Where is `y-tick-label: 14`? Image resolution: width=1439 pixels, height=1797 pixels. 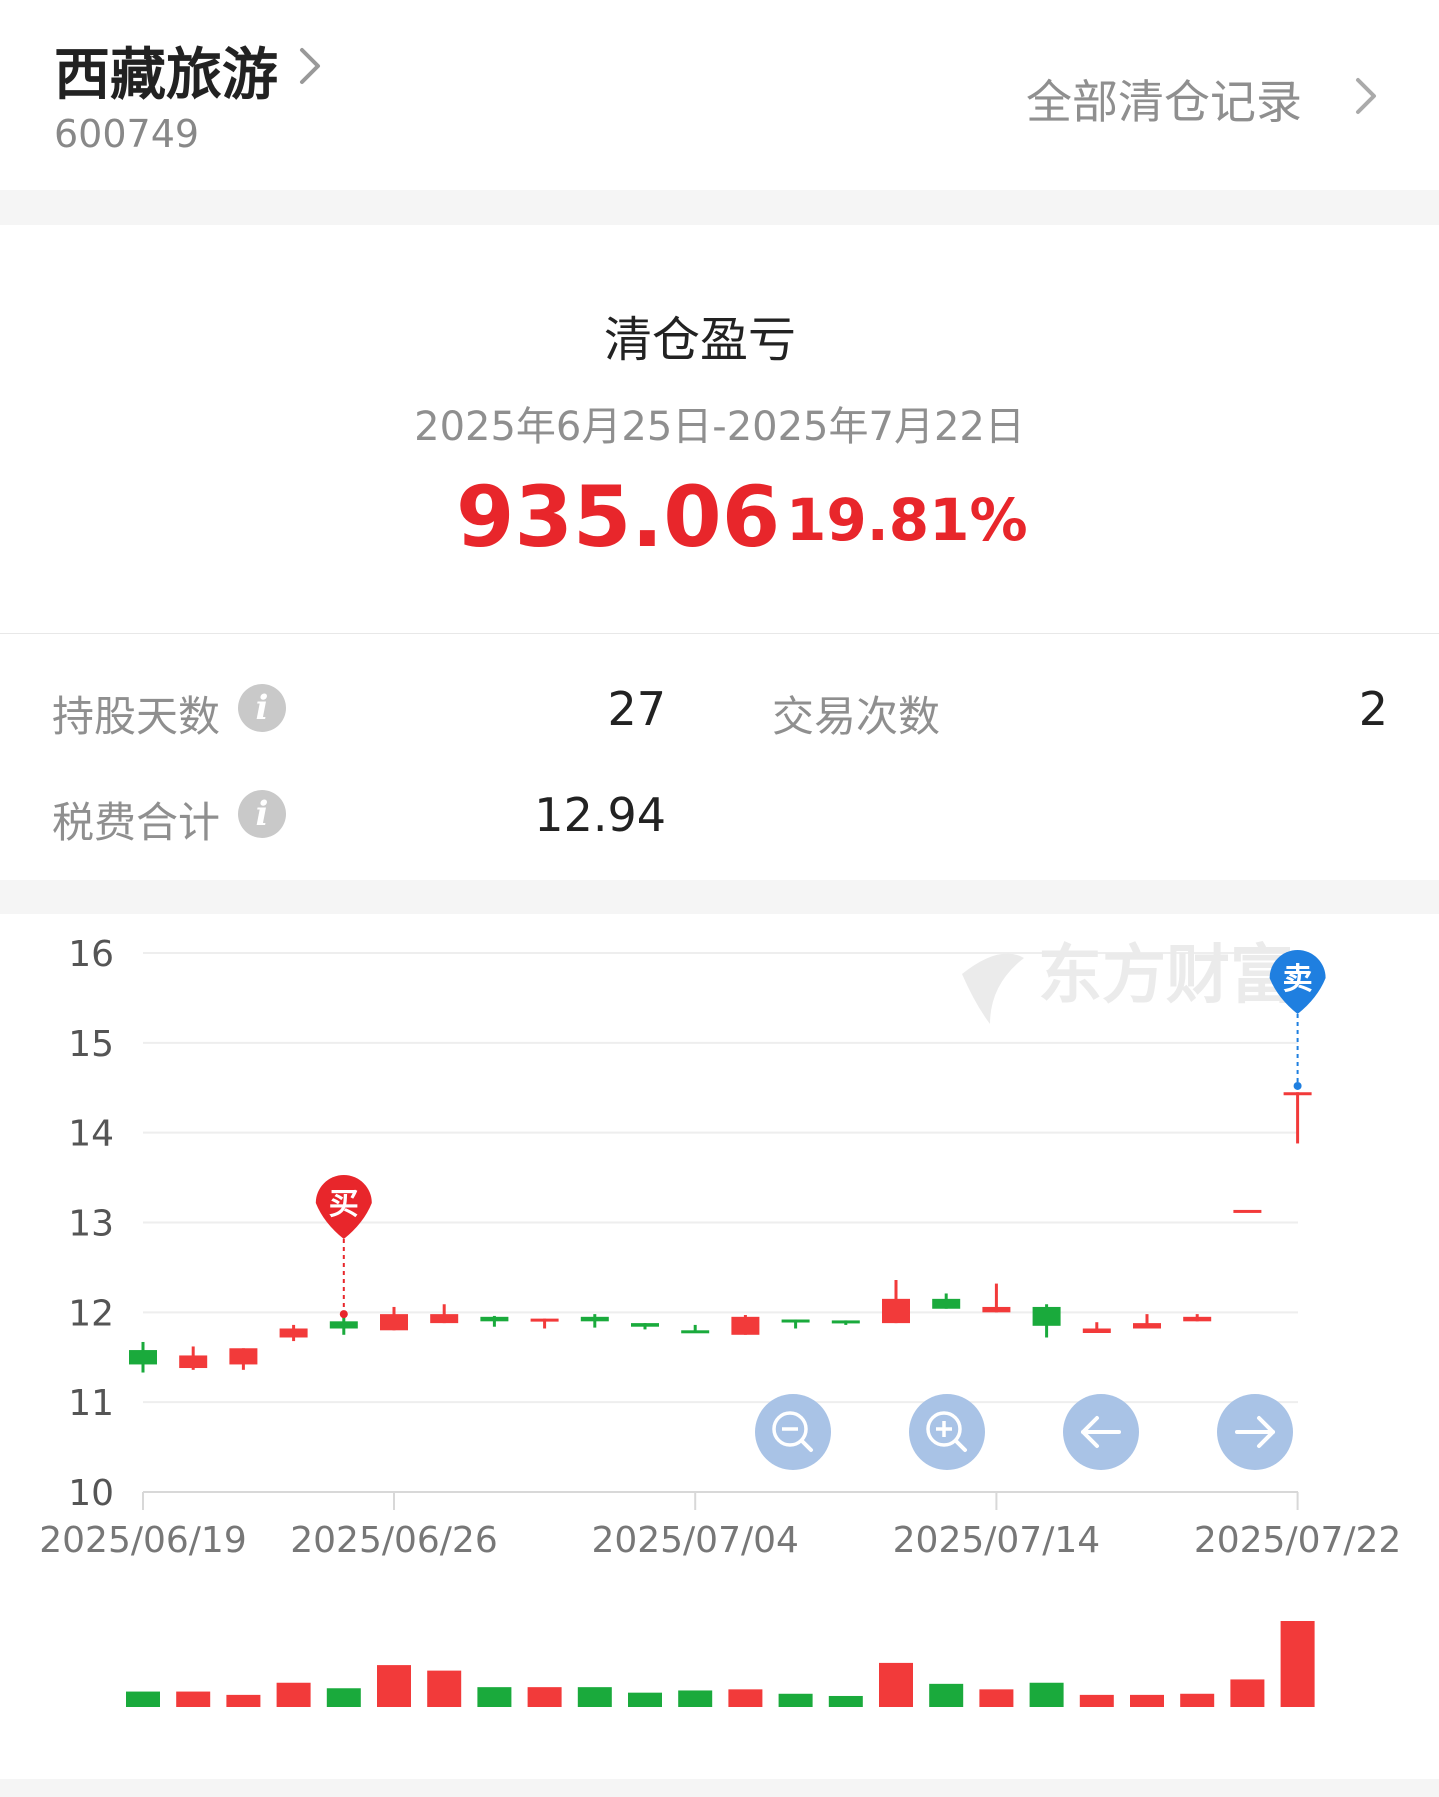 y-tick-label: 14 is located at coordinates (91, 1134).